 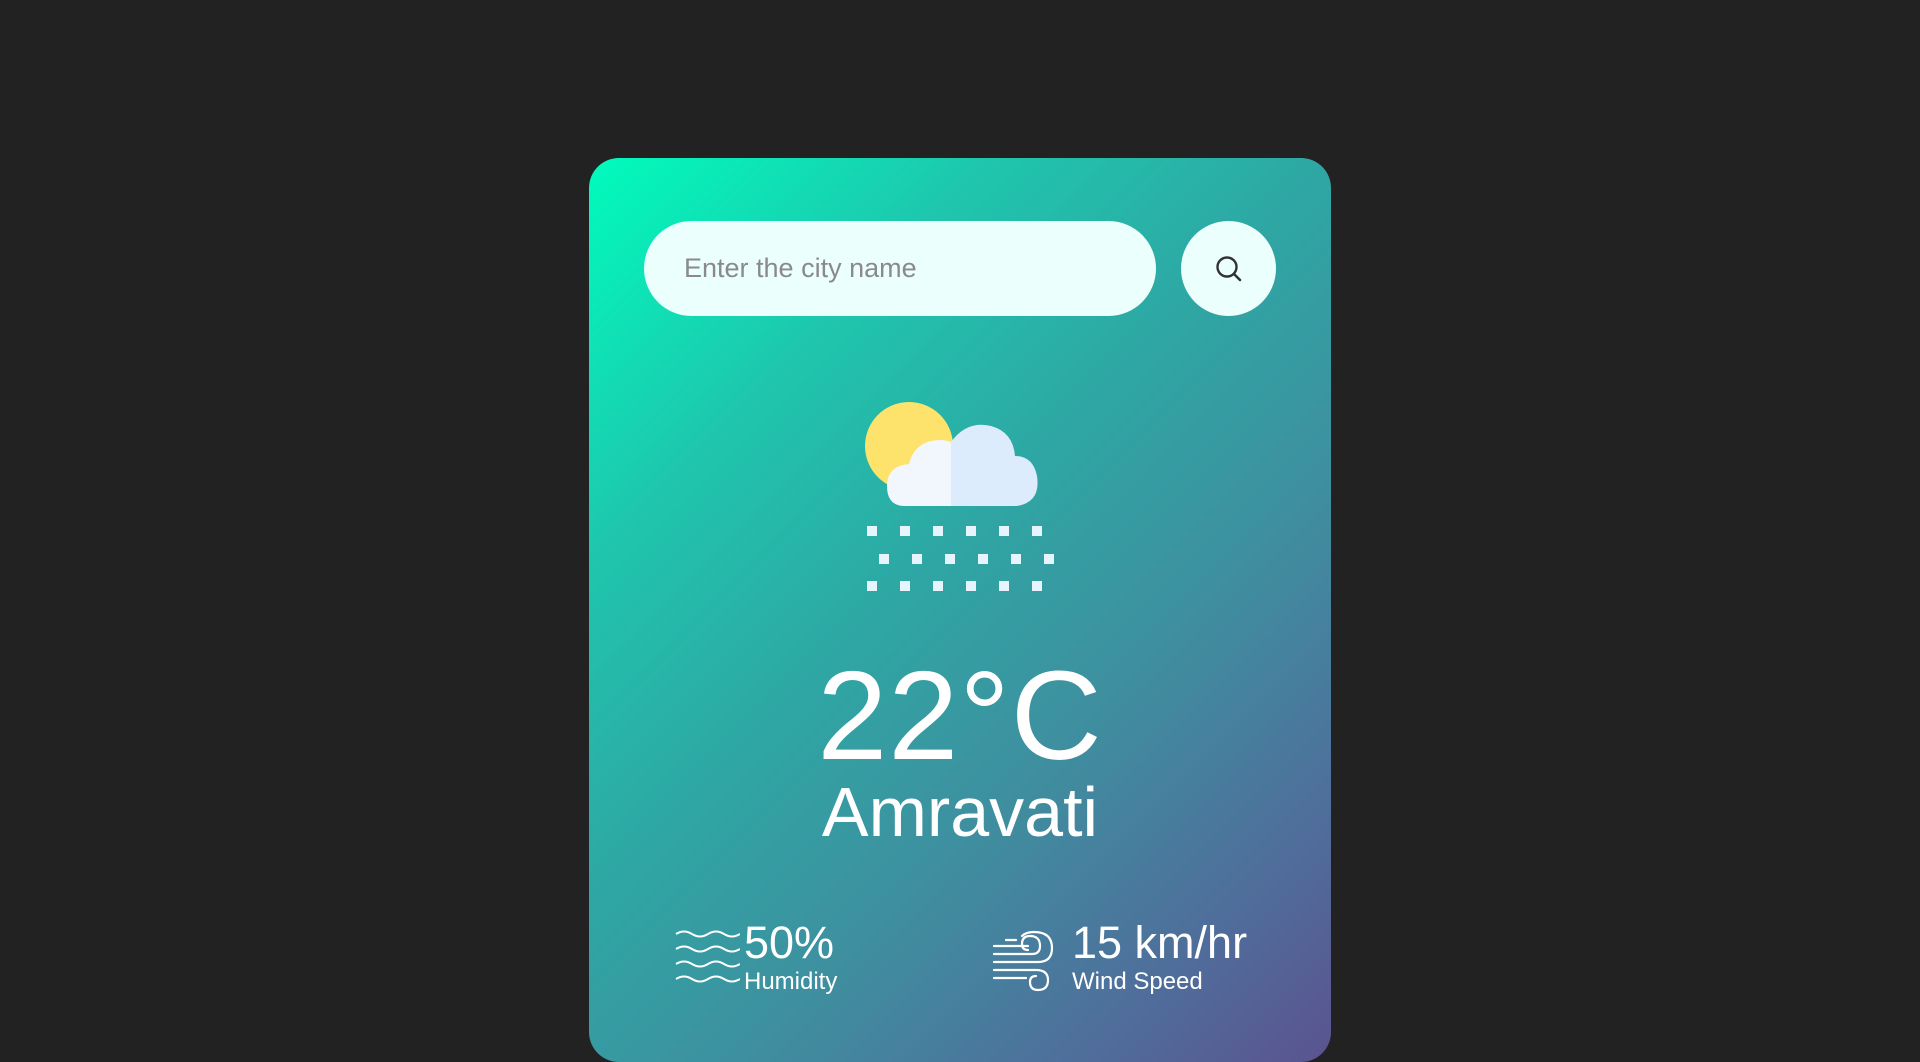 I want to click on humidity-value: 50%, so click(x=789, y=942).